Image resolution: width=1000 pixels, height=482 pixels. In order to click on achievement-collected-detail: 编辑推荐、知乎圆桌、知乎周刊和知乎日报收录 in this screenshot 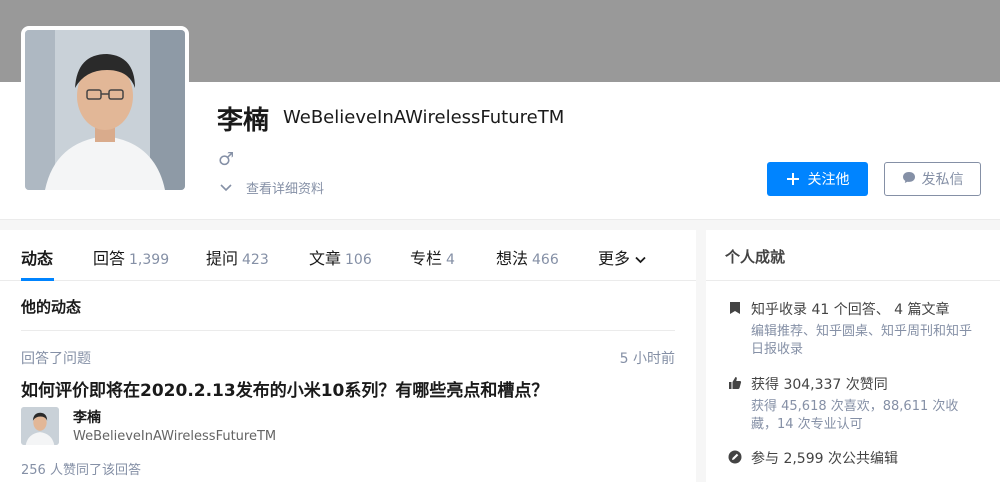, I will do `click(862, 340)`.